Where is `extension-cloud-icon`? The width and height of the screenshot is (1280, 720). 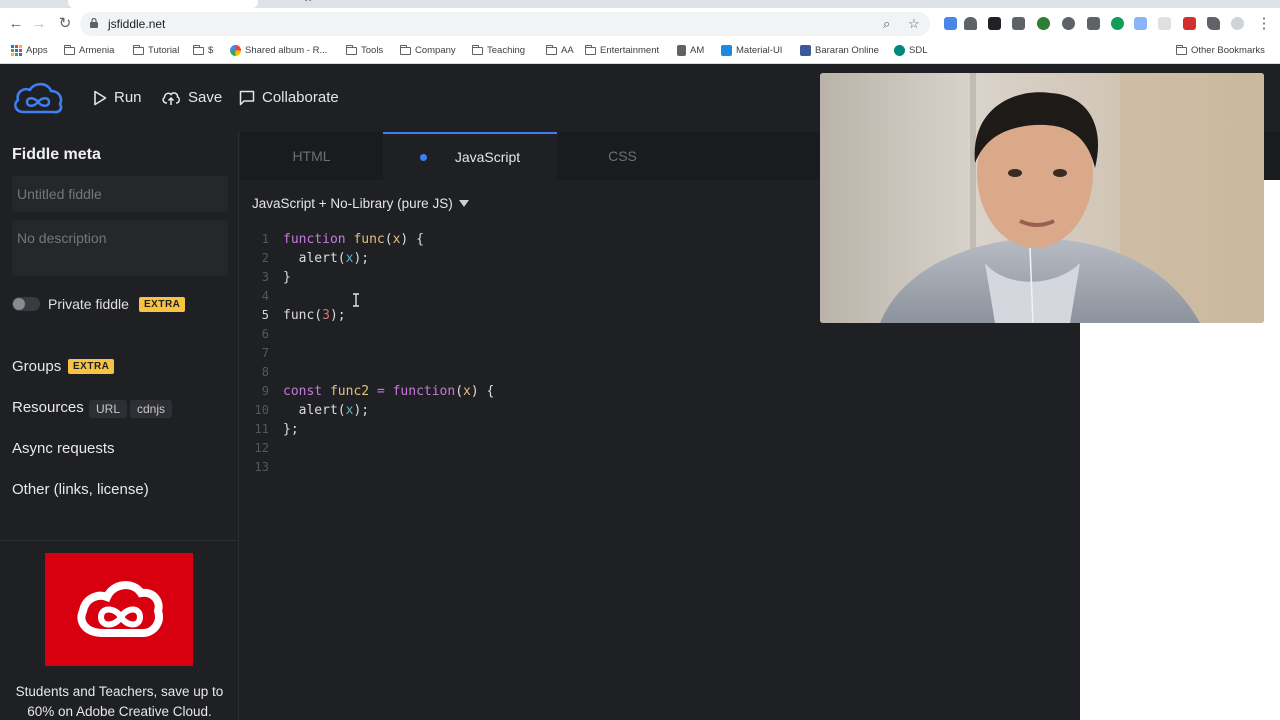
extension-cloud-icon is located at coordinates (970, 23).